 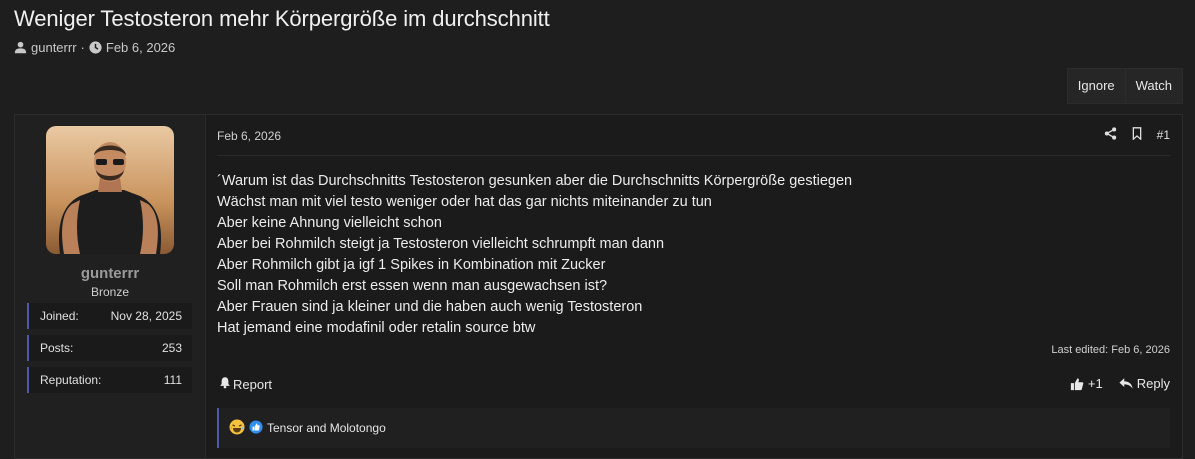 What do you see at coordinates (693, 428) in the screenshot?
I see `reactions-bar: Tensor and Molotongo` at bounding box center [693, 428].